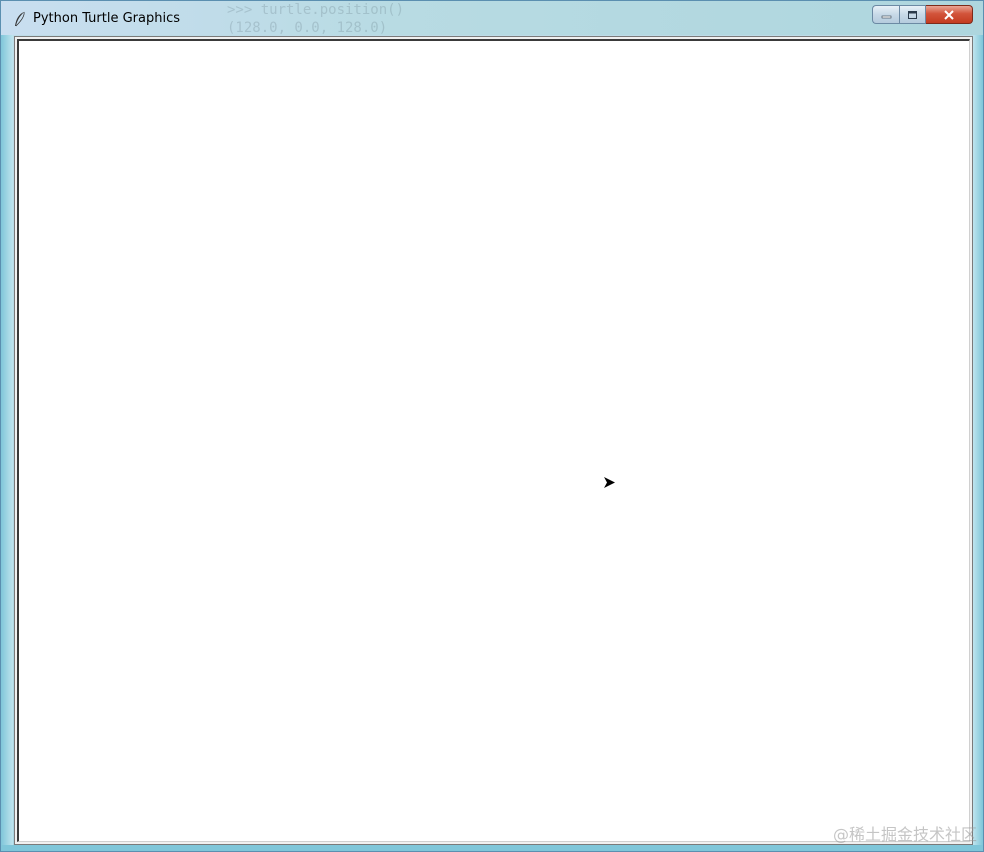 This screenshot has height=852, width=984. What do you see at coordinates (7, 441) in the screenshot?
I see `window-left-edge` at bounding box center [7, 441].